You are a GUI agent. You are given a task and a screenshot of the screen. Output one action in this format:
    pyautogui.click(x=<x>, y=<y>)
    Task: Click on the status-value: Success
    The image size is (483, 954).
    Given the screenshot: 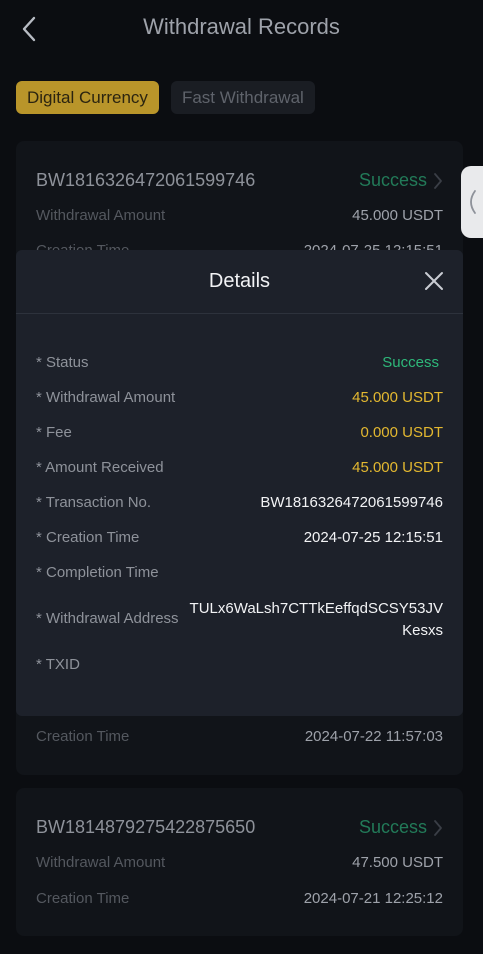 What is the action you would take?
    pyautogui.click(x=410, y=362)
    